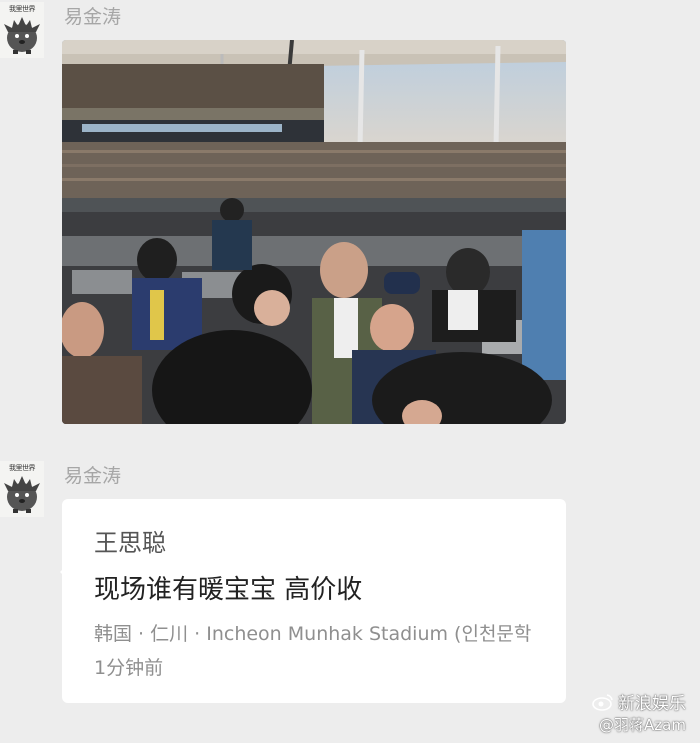  What do you see at coordinates (652, 704) in the screenshot?
I see `watermark-brand: 新浪娱乐` at bounding box center [652, 704].